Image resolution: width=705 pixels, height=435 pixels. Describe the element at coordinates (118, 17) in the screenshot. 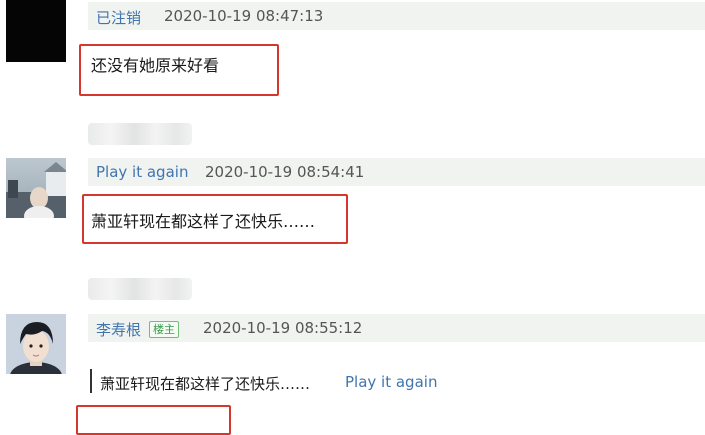

I see `comment-username: 已注销` at that location.